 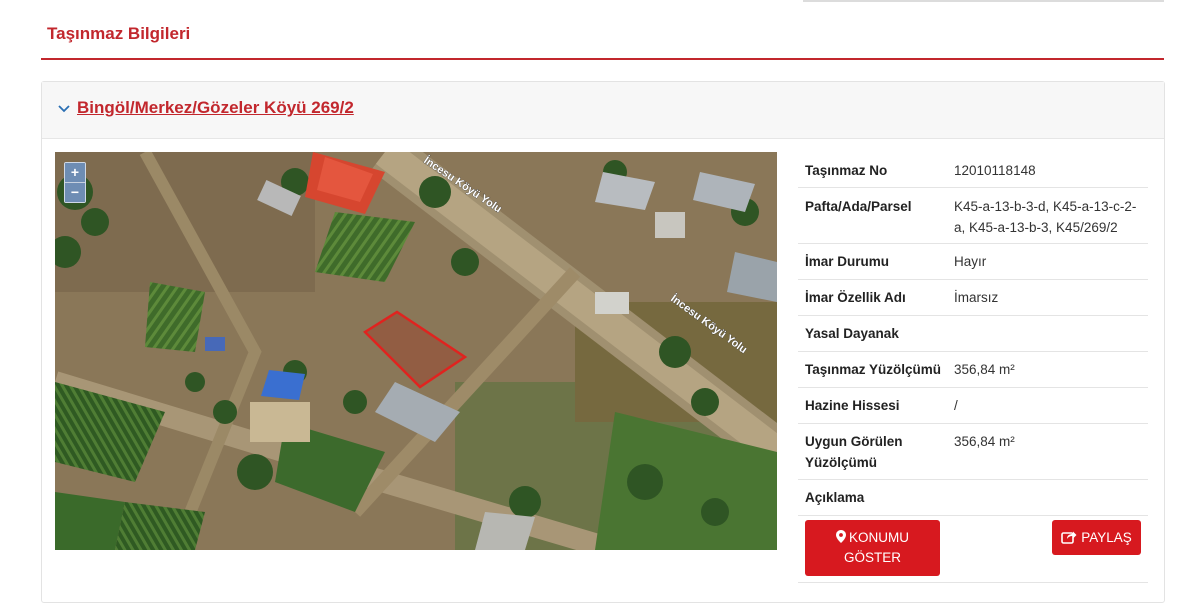 What do you see at coordinates (841, 536) in the screenshot?
I see `map-marker-icon` at bounding box center [841, 536].